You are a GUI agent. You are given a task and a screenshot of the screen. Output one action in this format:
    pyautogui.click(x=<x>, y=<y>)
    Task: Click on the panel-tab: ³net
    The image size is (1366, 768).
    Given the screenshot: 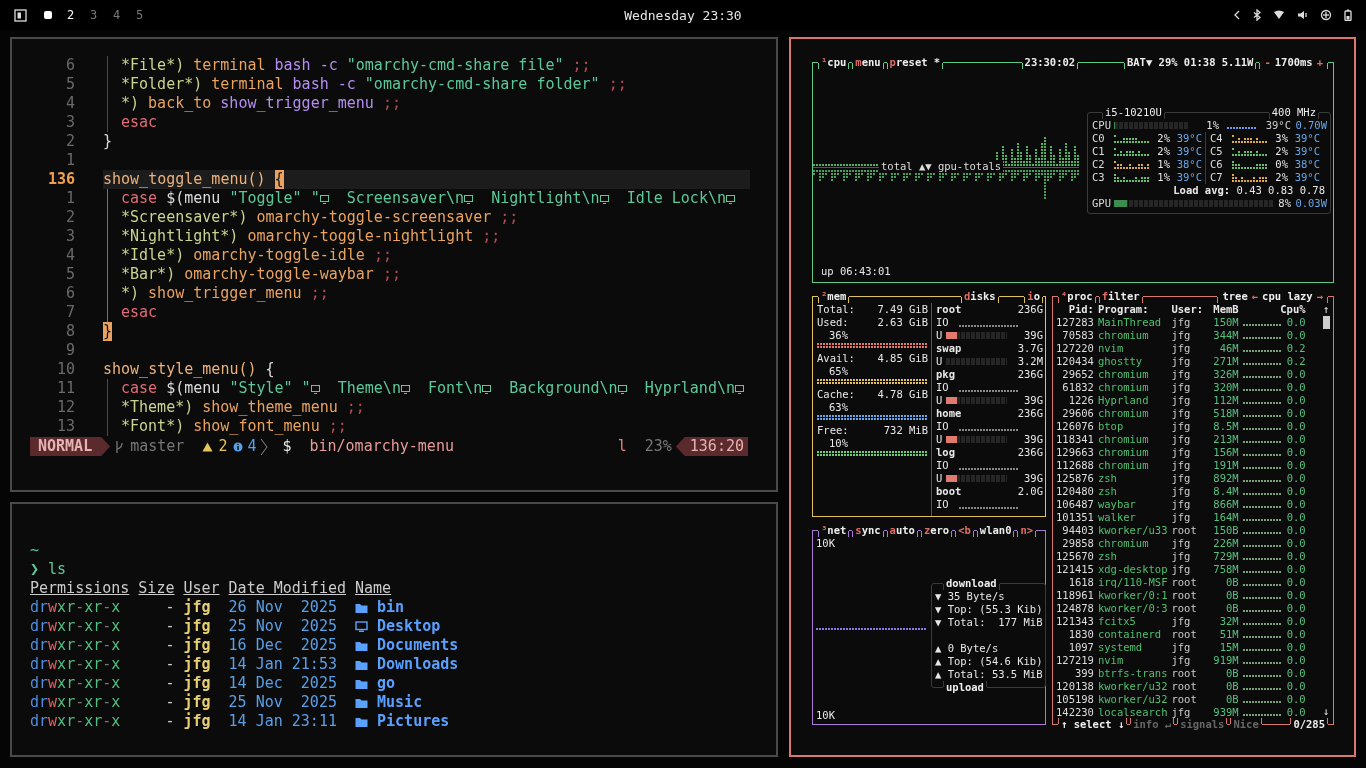 What is the action you would take?
    pyautogui.click(x=834, y=530)
    